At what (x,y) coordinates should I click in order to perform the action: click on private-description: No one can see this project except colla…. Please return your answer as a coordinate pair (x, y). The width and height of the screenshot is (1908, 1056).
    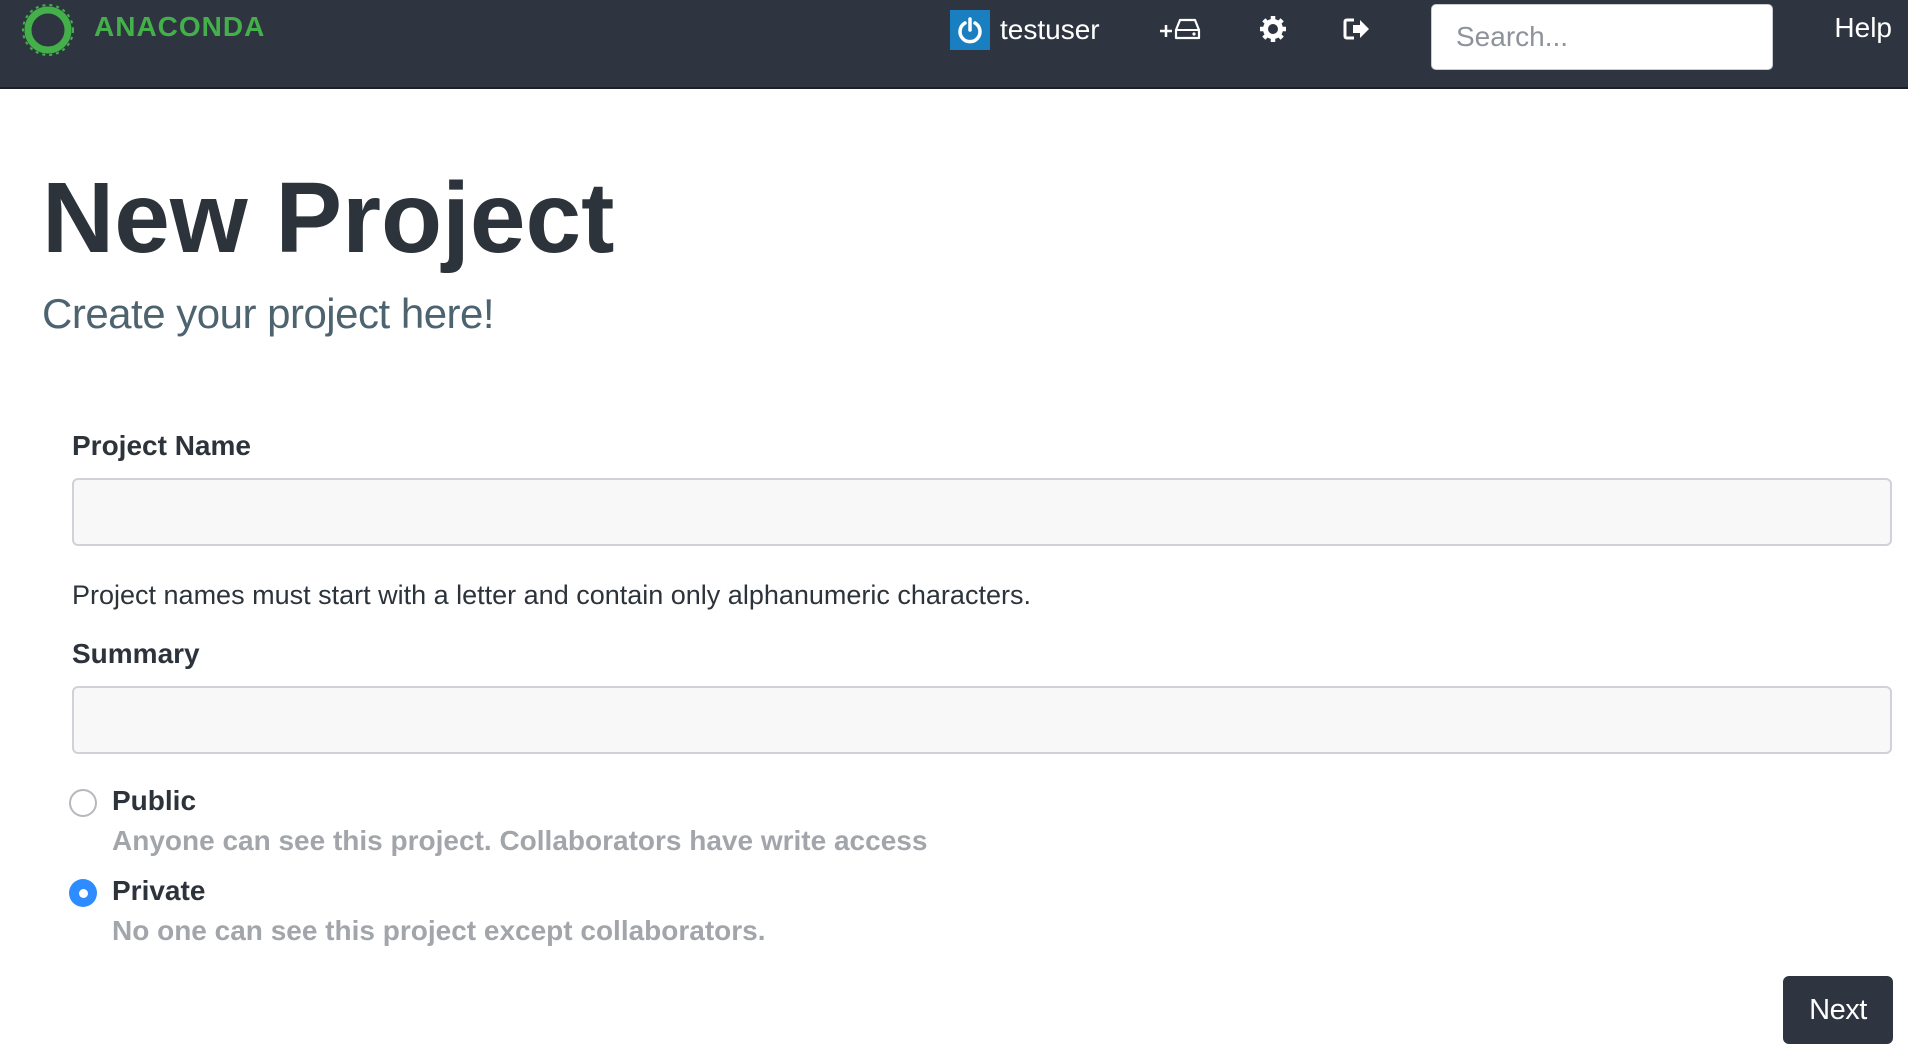
    Looking at the image, I should click on (439, 930).